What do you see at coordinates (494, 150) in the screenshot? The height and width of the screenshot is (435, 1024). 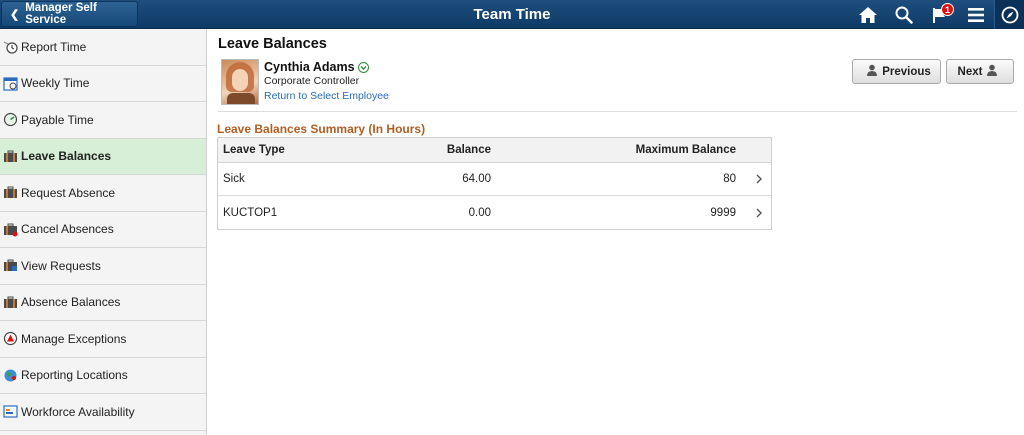 I see `table-header-row: Leave Type Balance Maximum Balance` at bounding box center [494, 150].